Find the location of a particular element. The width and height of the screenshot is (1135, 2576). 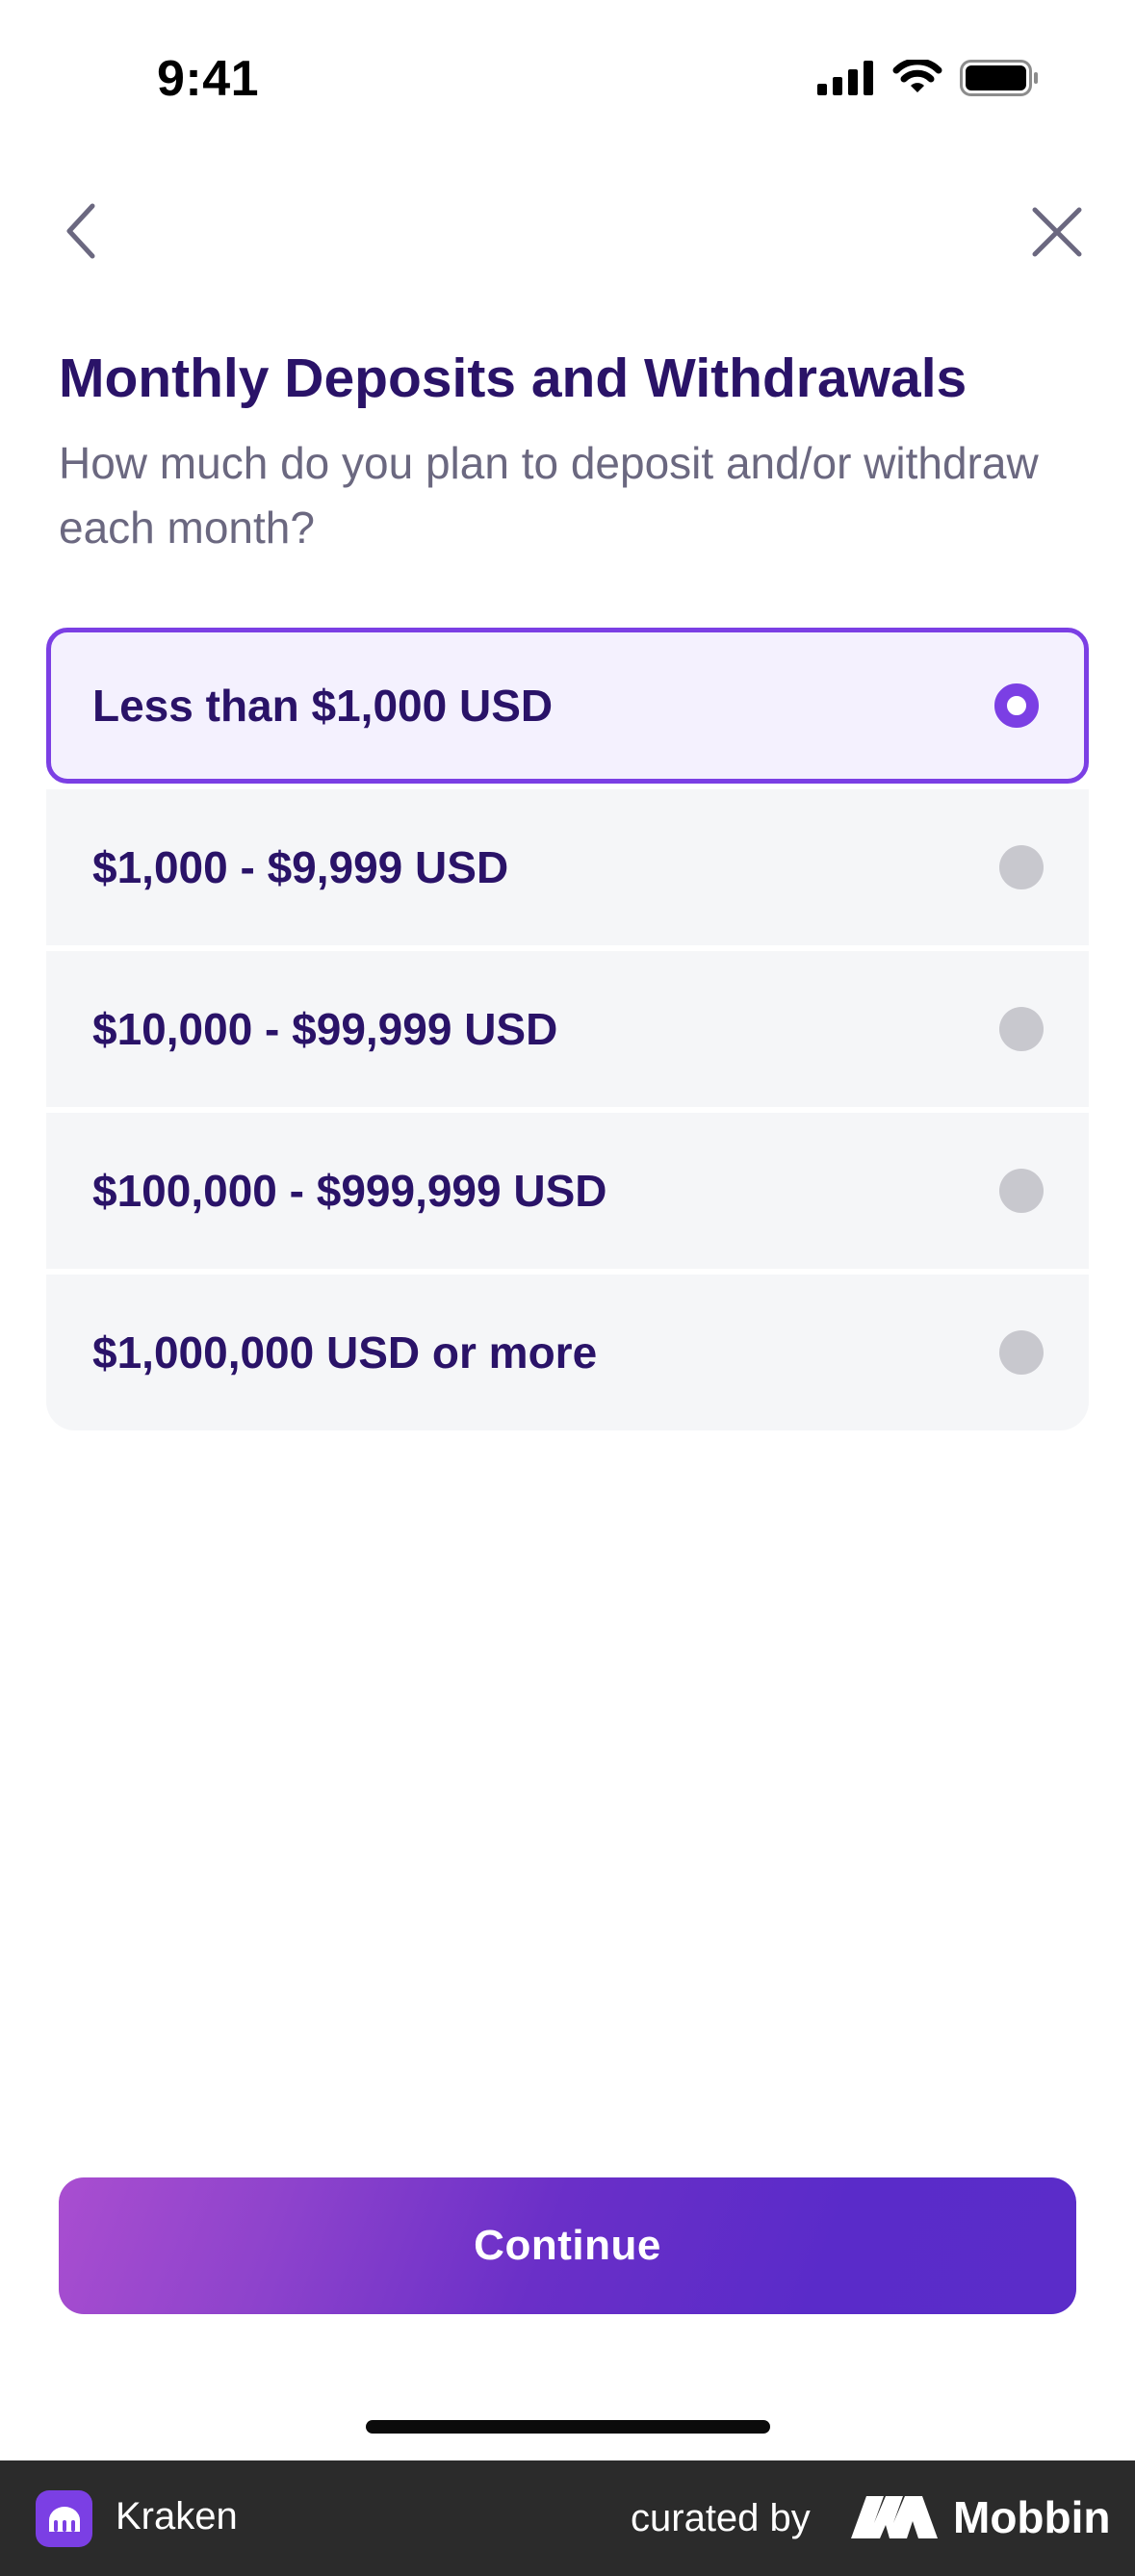

signal-icon is located at coordinates (845, 78).